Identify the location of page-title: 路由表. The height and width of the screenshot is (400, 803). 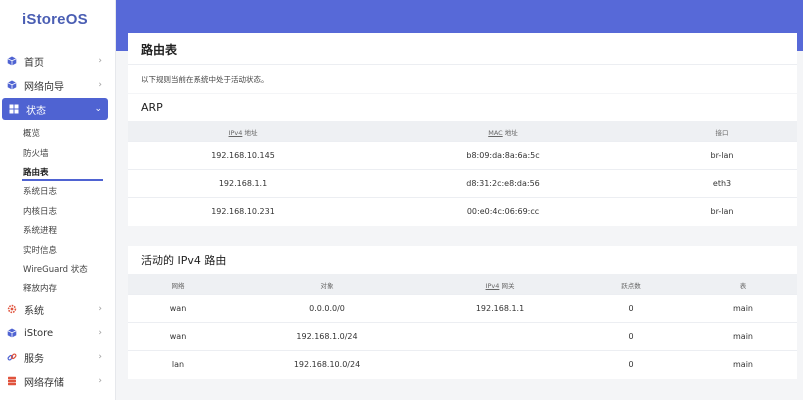
(159, 50).